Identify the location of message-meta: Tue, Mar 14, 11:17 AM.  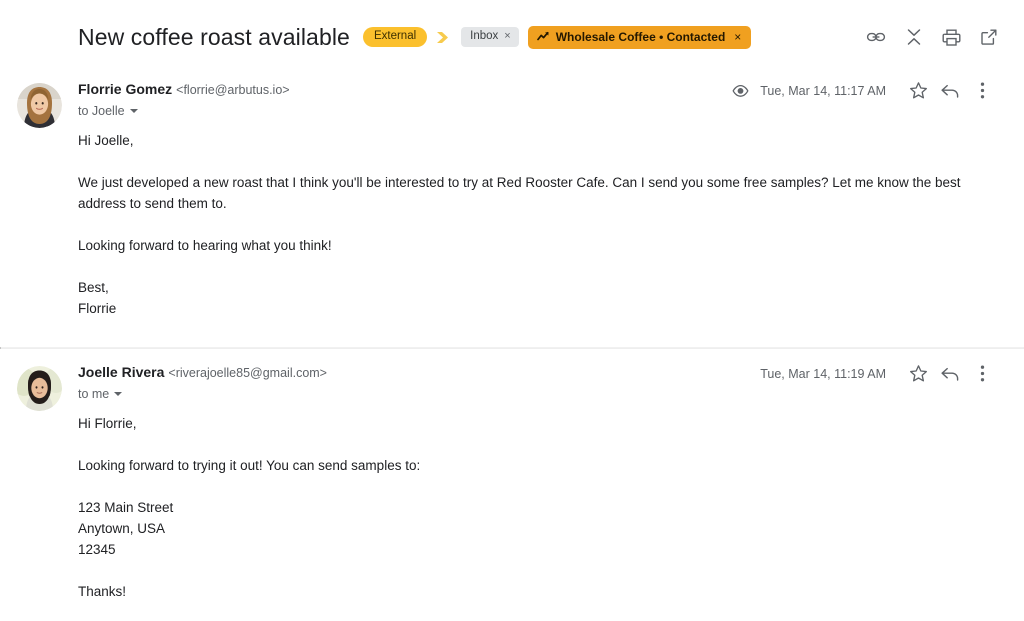
(865, 90).